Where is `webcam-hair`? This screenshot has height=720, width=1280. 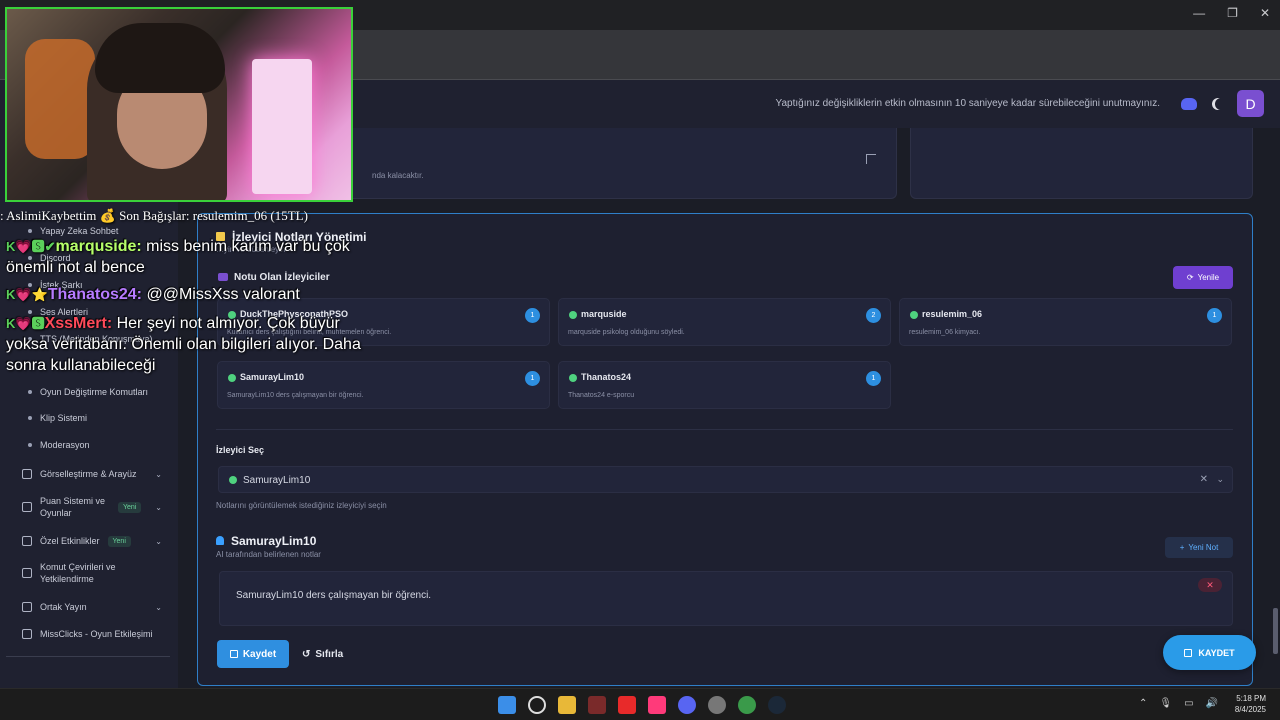 webcam-hair is located at coordinates (160, 58).